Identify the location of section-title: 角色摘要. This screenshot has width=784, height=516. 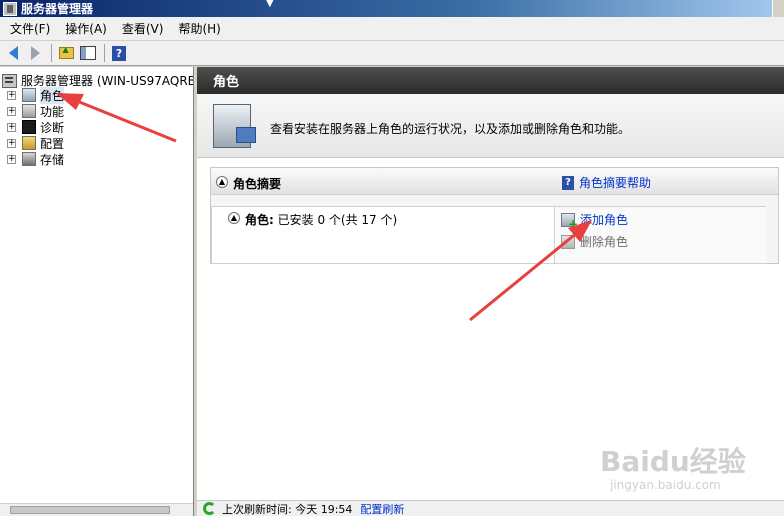
(257, 184).